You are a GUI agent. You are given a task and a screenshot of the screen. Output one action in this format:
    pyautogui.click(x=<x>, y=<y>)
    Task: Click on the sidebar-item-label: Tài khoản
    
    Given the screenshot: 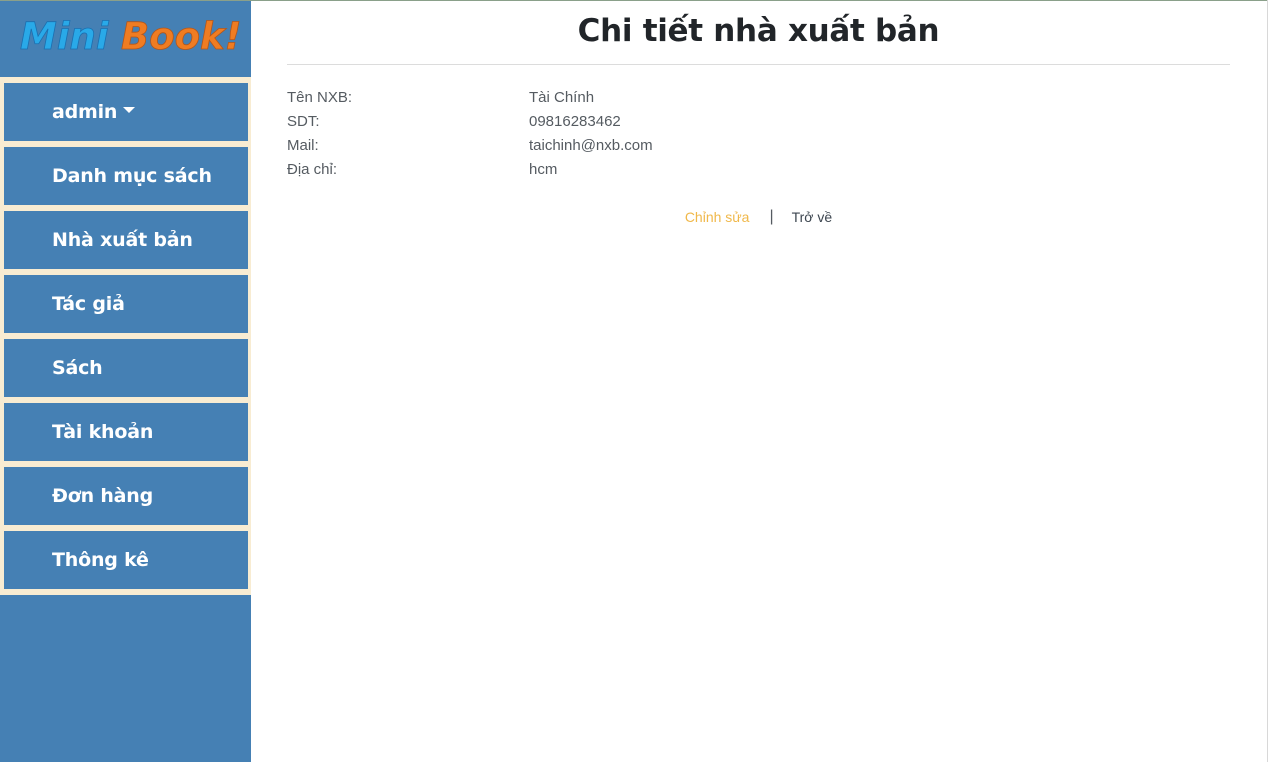 What is the action you would take?
    pyautogui.click(x=103, y=432)
    